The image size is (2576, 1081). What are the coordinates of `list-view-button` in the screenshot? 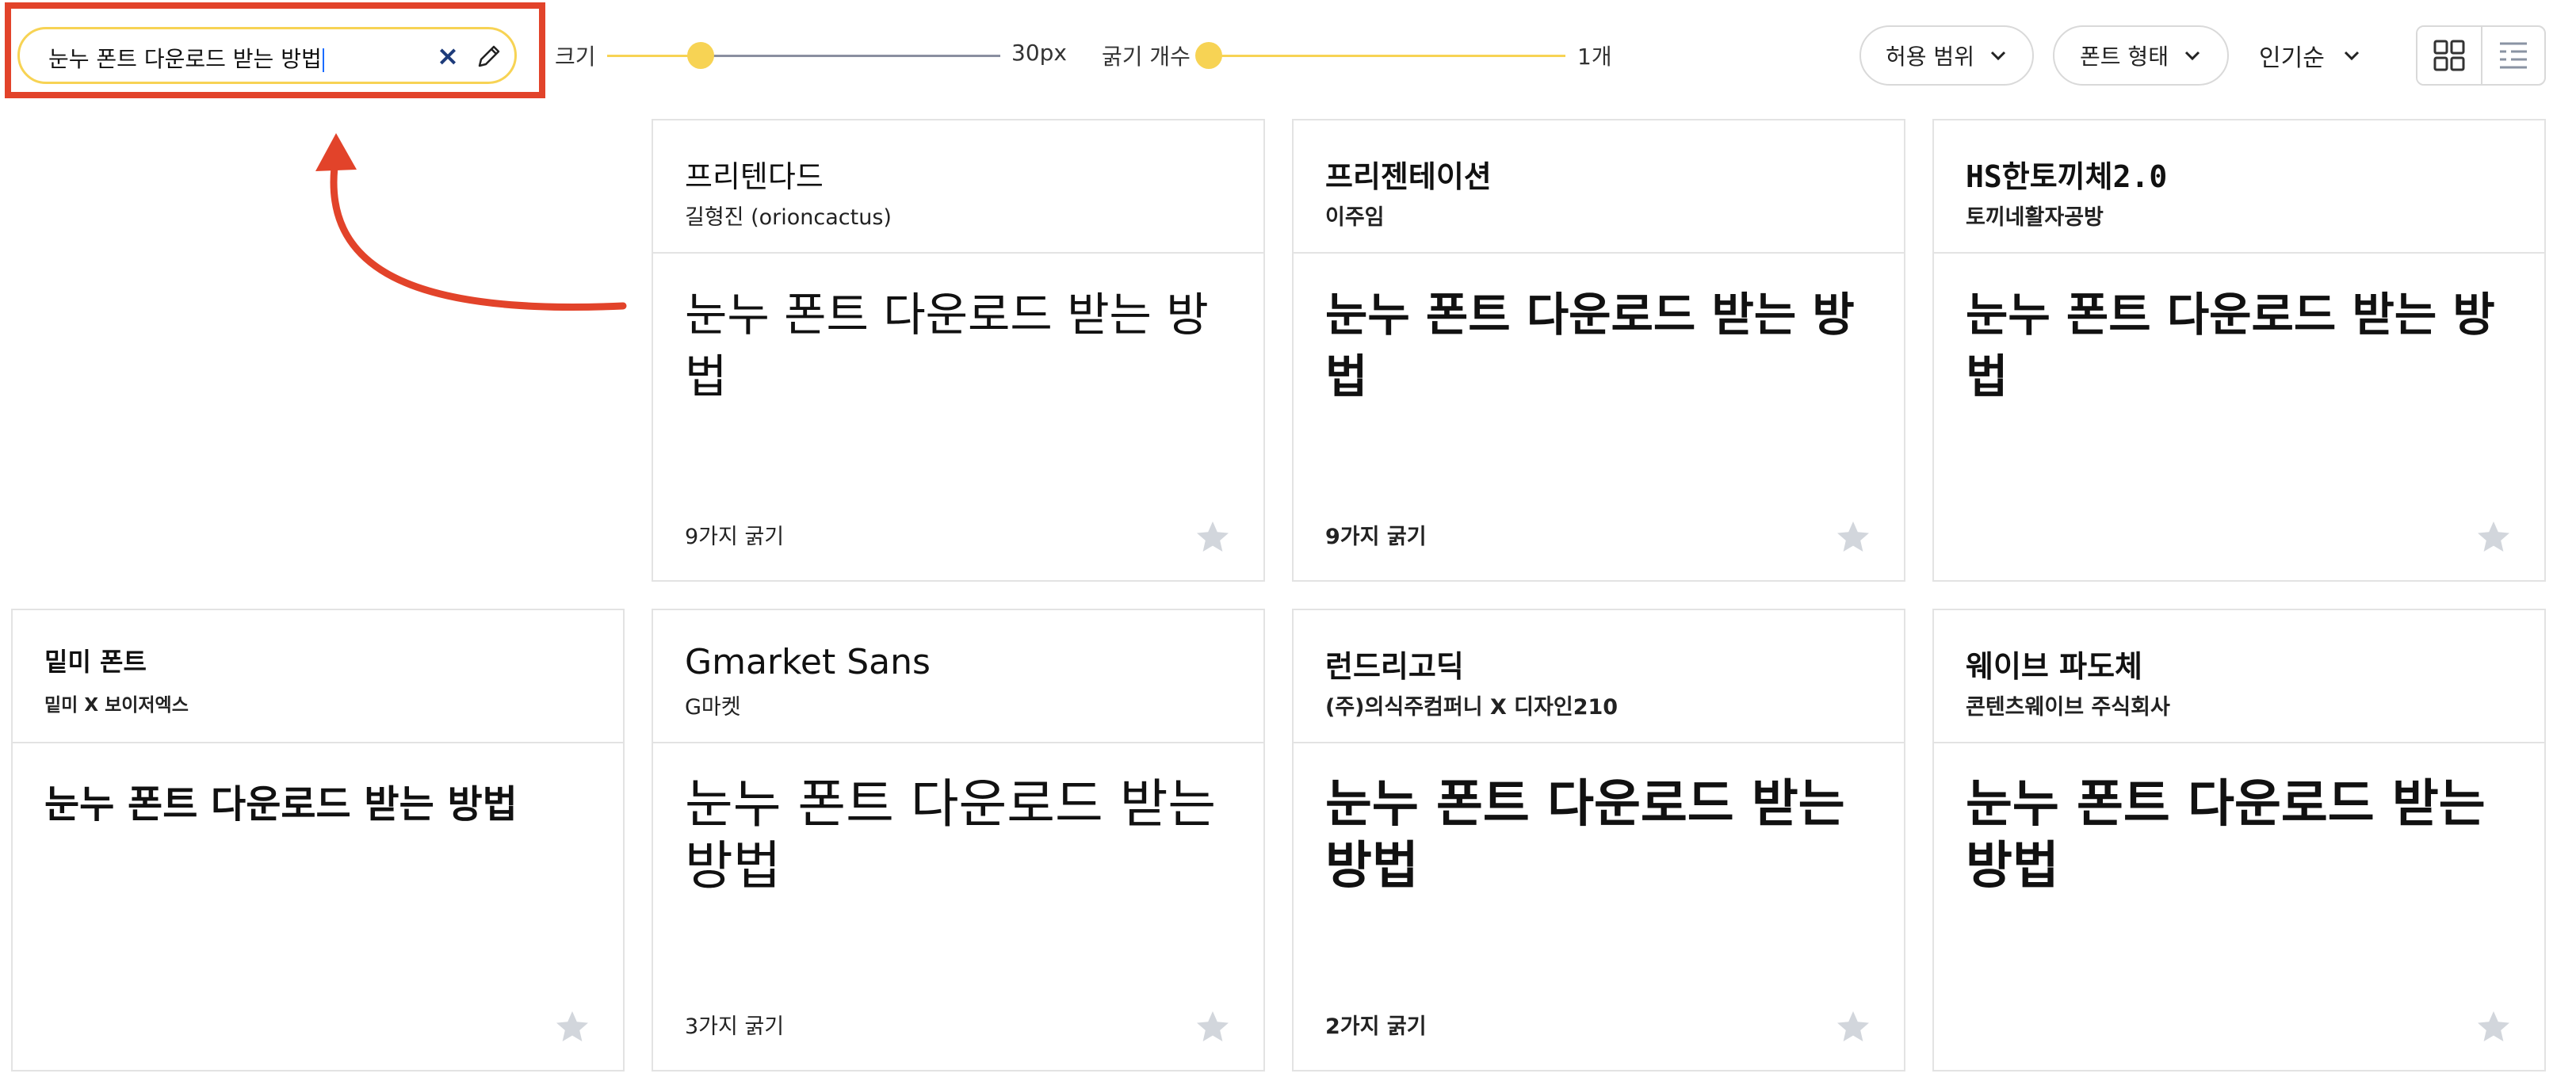 It's located at (2512, 55).